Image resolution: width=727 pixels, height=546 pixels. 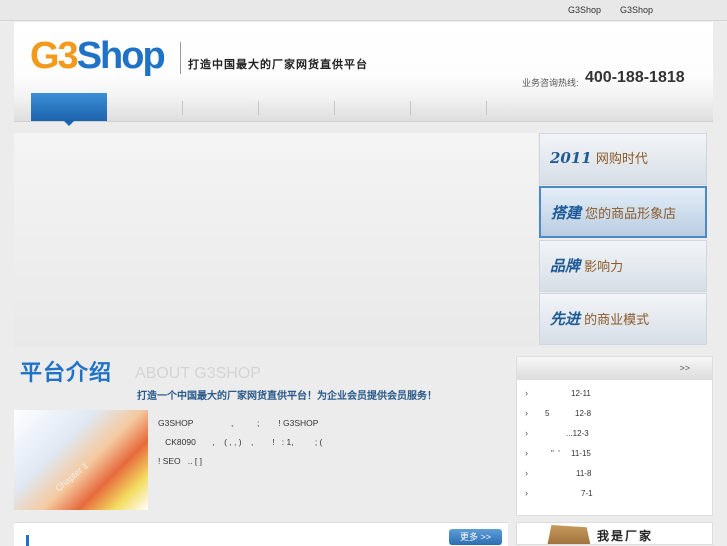 I want to click on manufacturer-promo: 我是厂家, so click(x=614, y=533).